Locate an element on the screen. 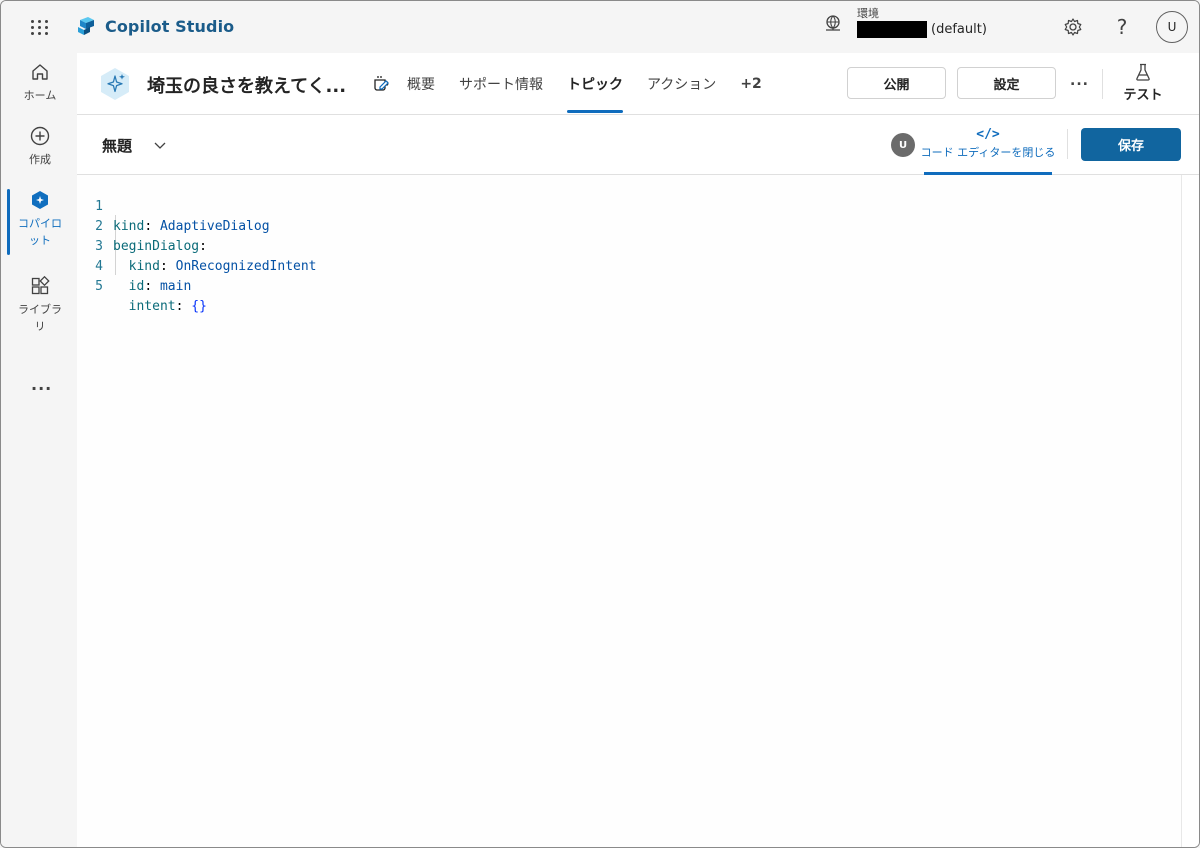  settings-button: 設定 is located at coordinates (1006, 83).